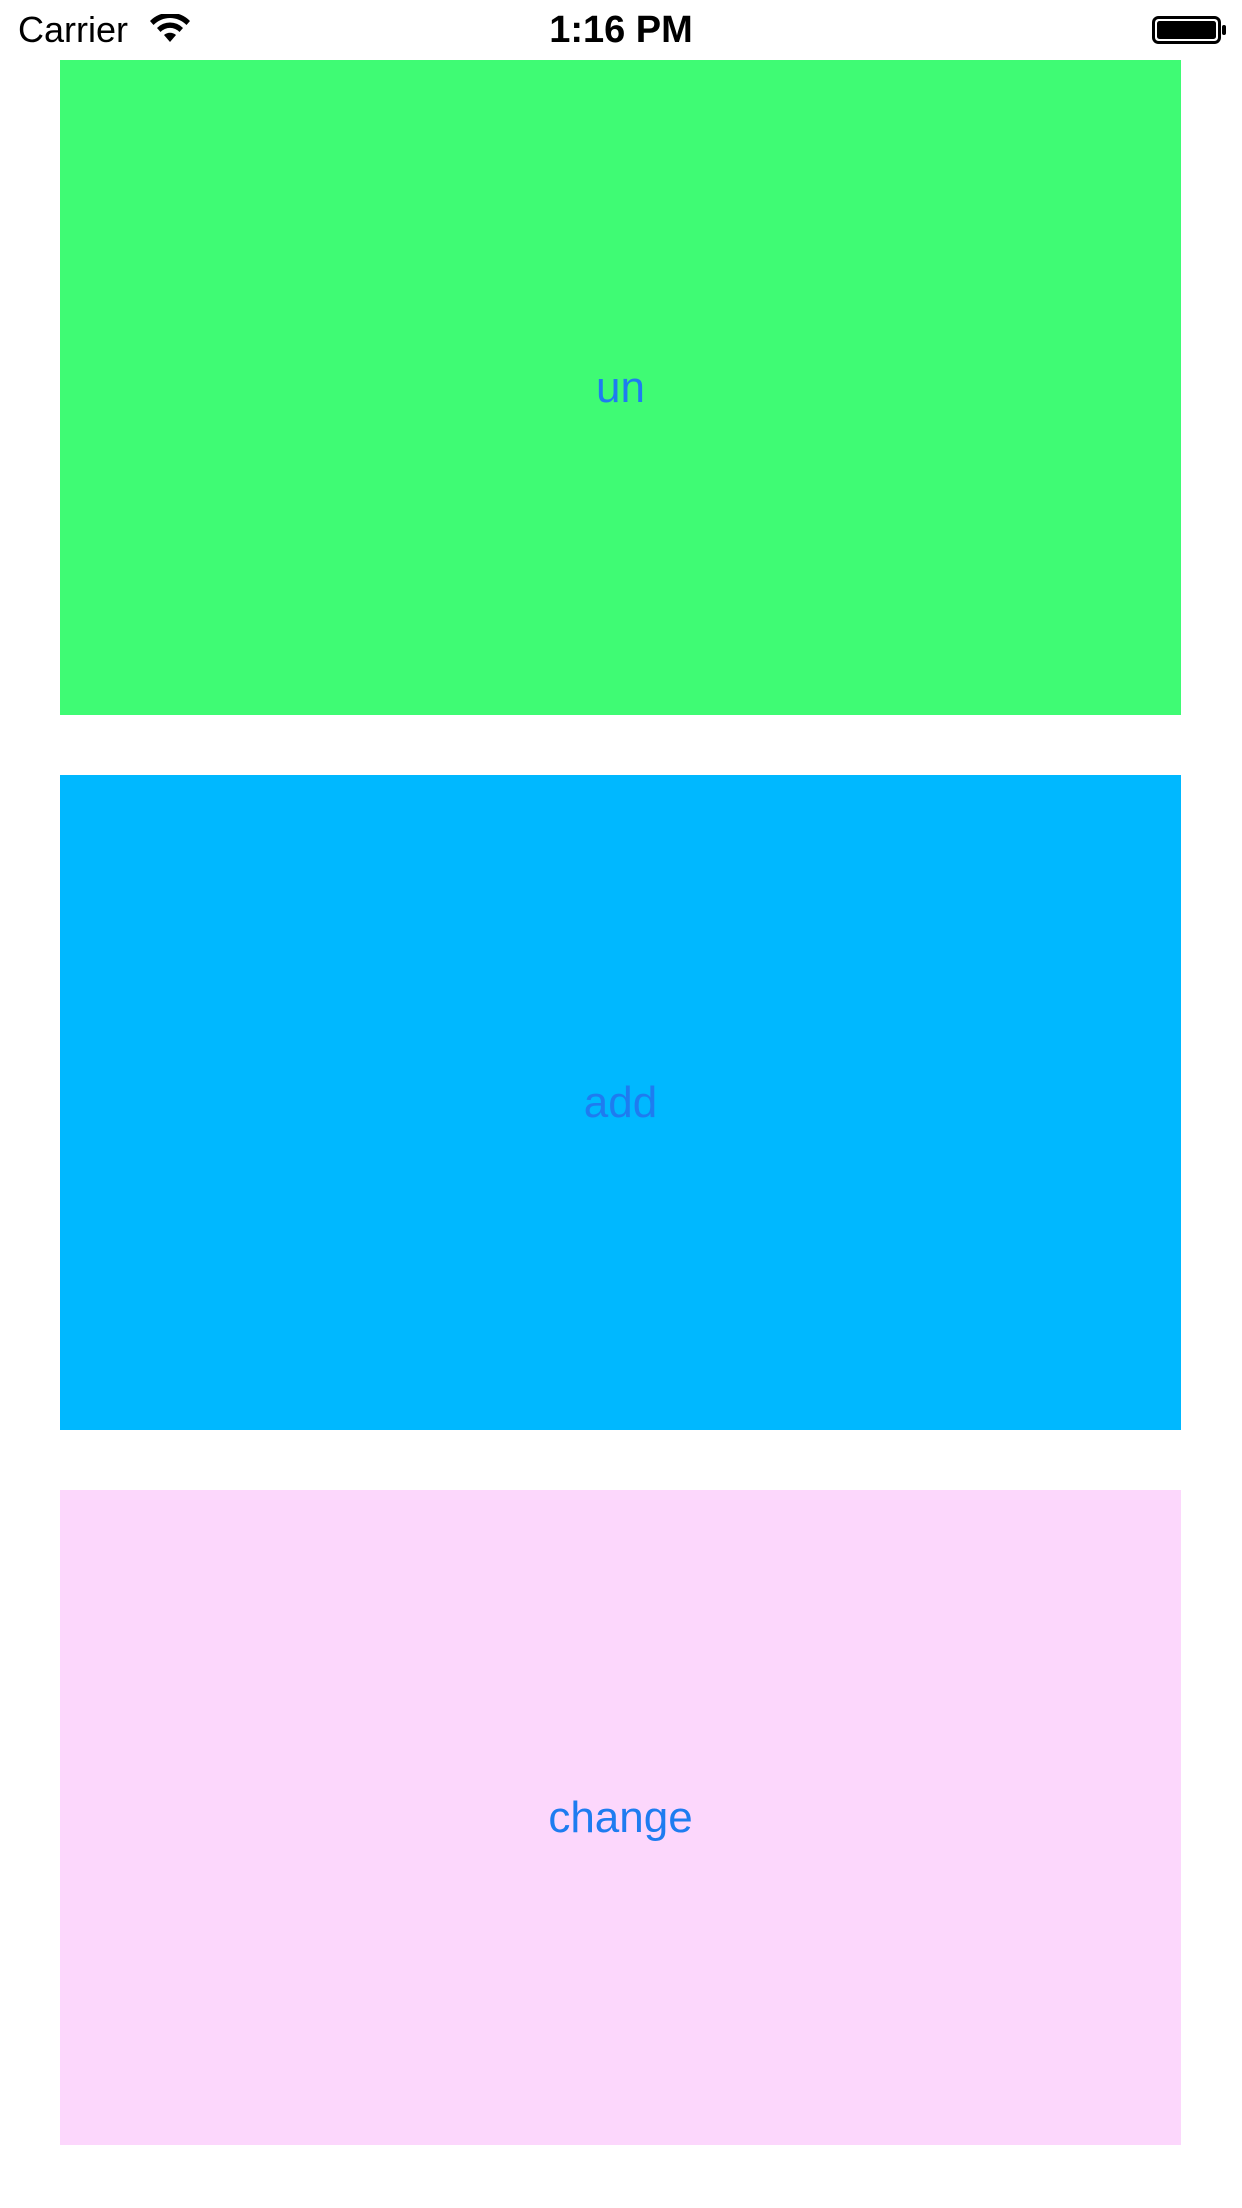  I want to click on un-button-label: un, so click(620, 387).